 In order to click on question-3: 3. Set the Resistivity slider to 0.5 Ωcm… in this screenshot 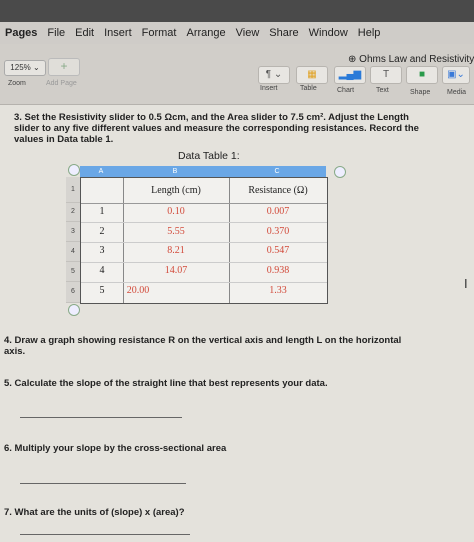, I will do `click(220, 128)`.